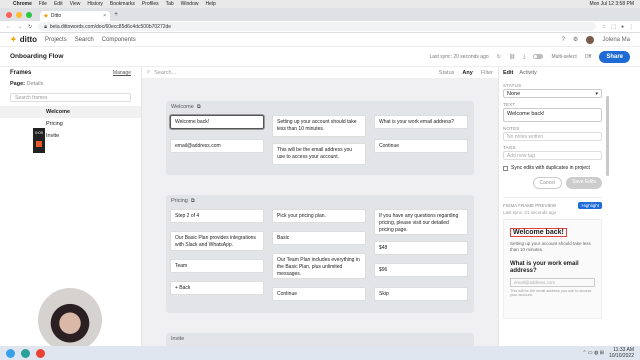  Describe the element at coordinates (564, 56) in the screenshot. I see `multi-select-label: Multi-select` at that location.